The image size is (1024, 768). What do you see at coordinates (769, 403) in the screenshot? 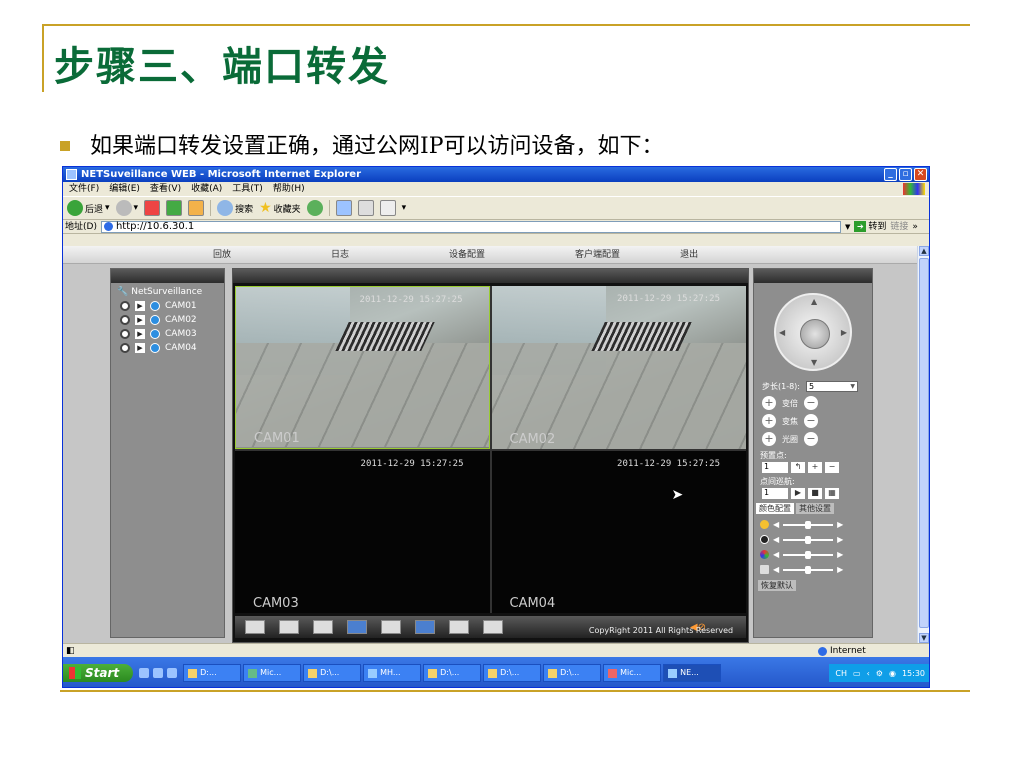
I see `zoom-in-icon: +` at bounding box center [769, 403].